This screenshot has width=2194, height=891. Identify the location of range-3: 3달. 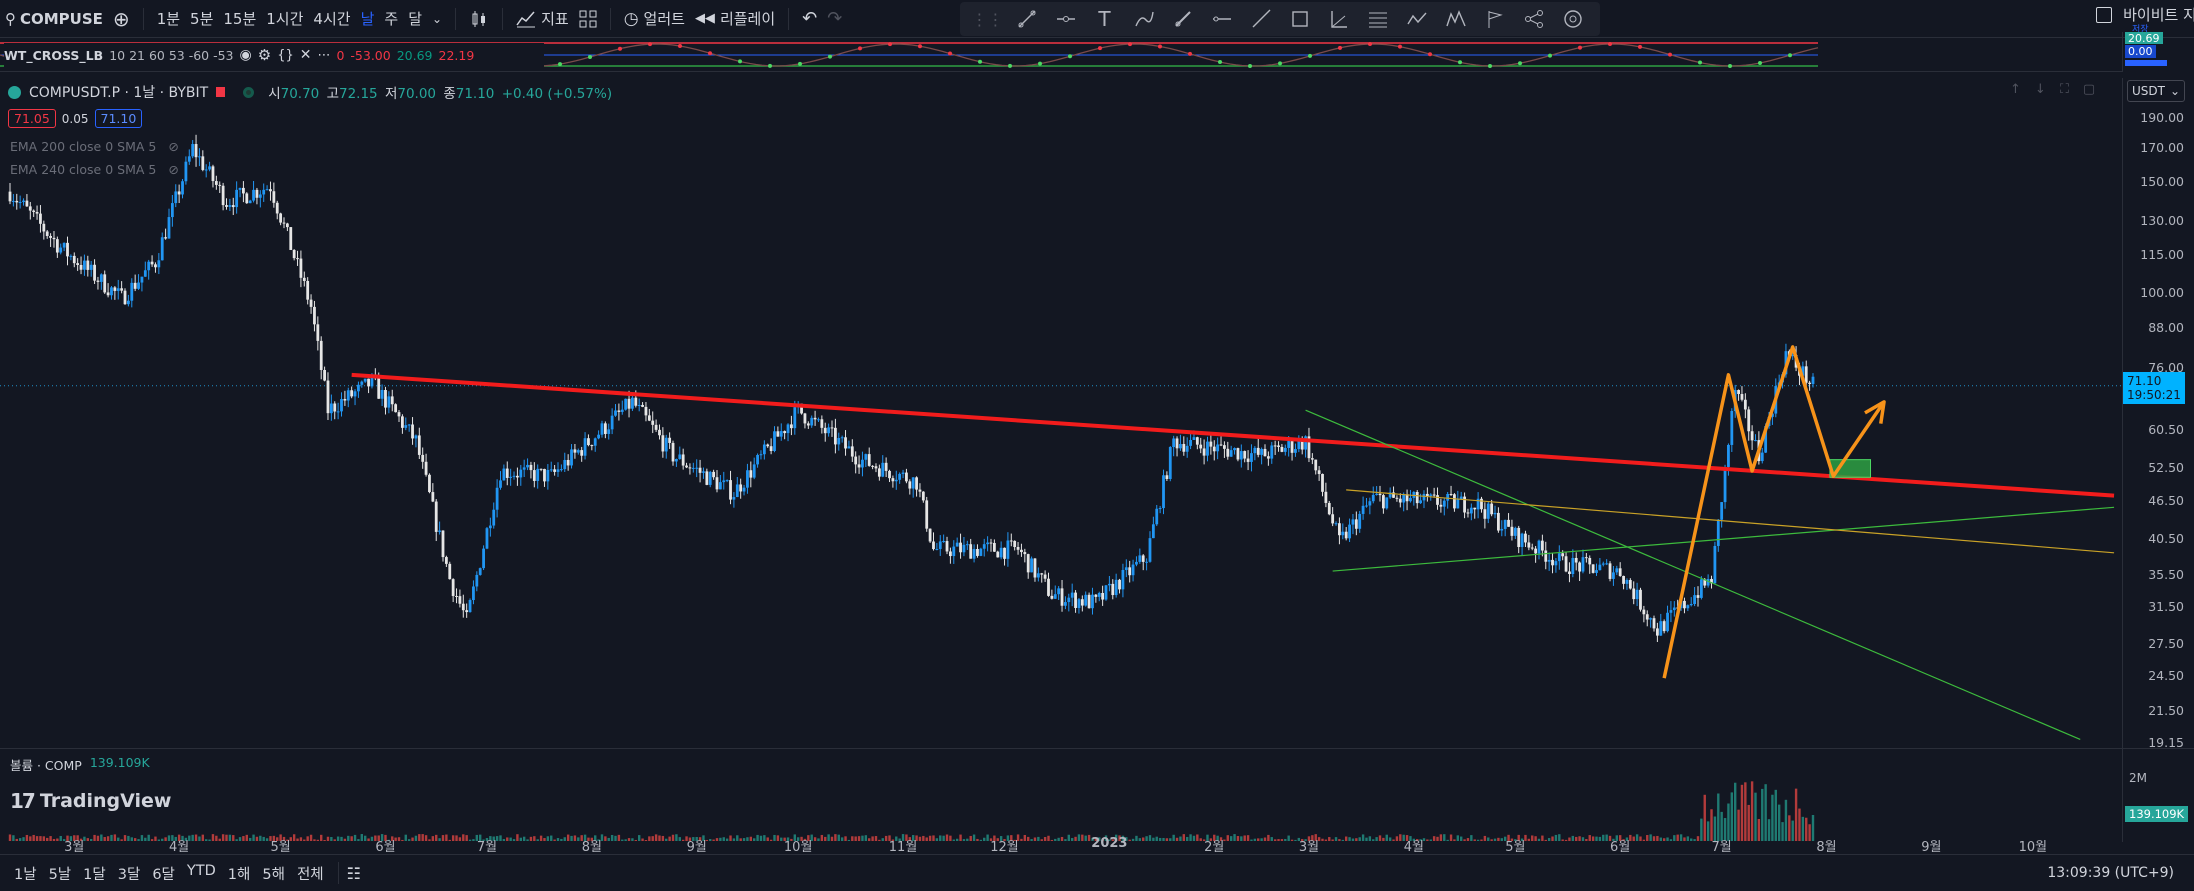
(129, 873).